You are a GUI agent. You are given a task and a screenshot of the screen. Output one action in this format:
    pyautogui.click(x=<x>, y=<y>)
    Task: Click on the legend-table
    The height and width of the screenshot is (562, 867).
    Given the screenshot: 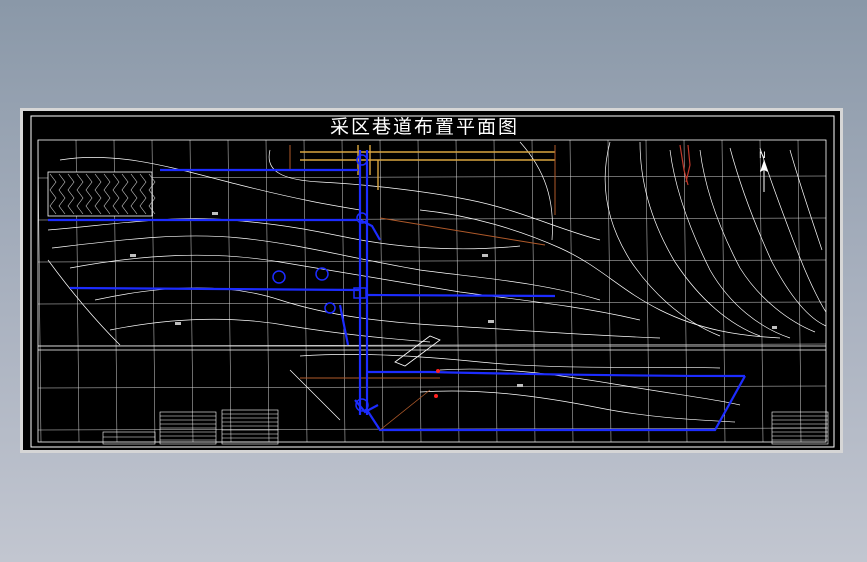 What is the action you would take?
    pyautogui.click(x=250, y=427)
    